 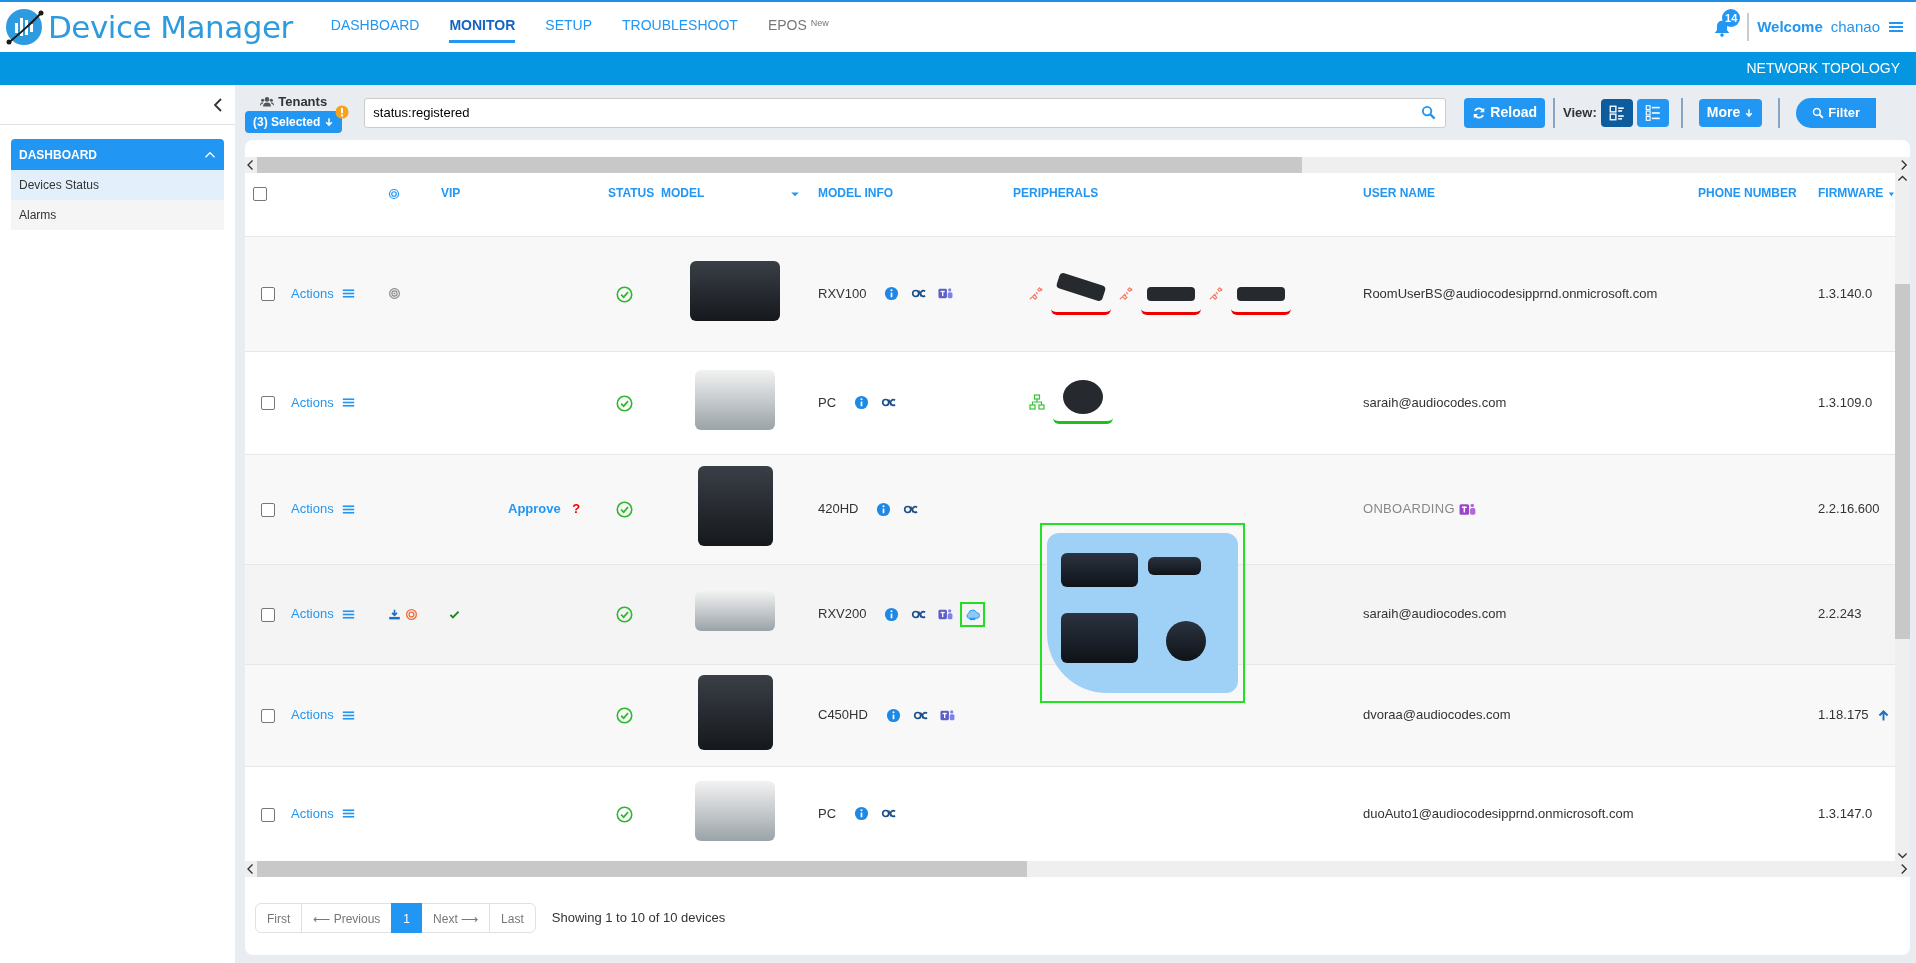 What do you see at coordinates (1498, 813) in the screenshot?
I see `user-name: duoAuto1@audiocodesipprnd.onmicrosoft.com` at bounding box center [1498, 813].